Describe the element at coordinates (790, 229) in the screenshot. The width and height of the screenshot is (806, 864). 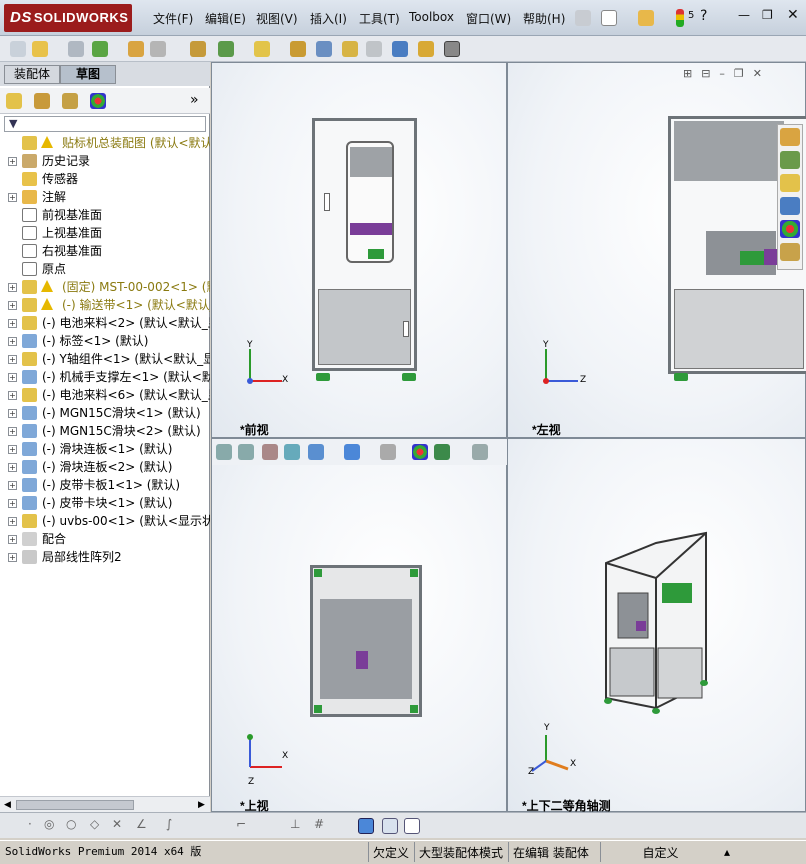
I see `appearances-icon` at that location.